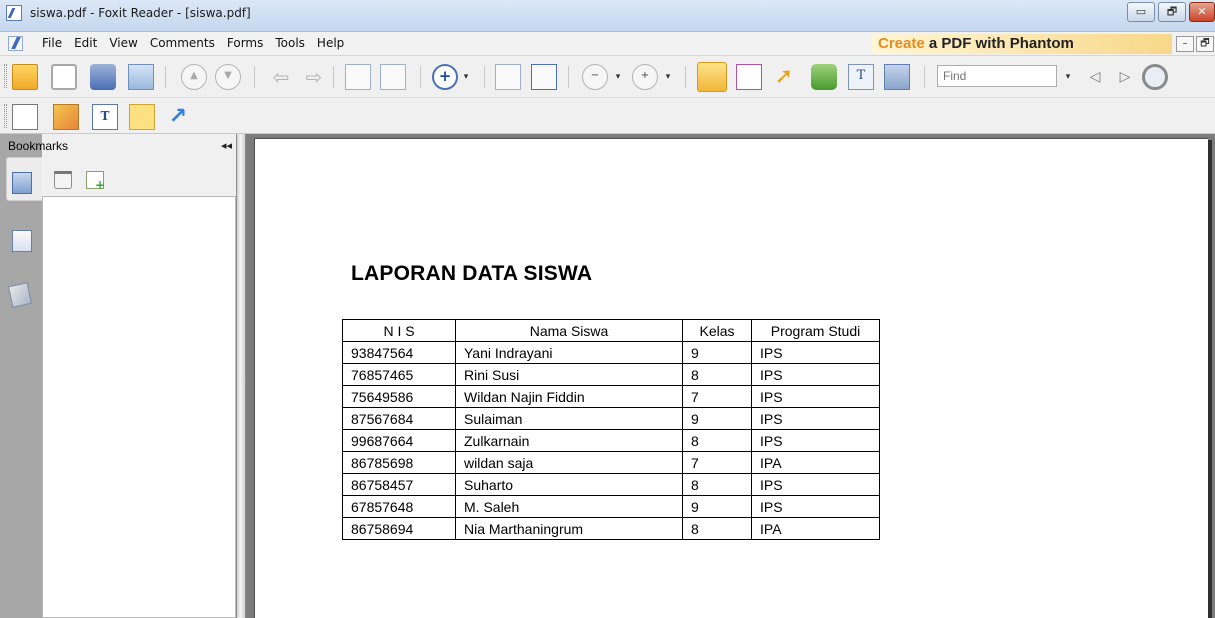  What do you see at coordinates (194, 77) in the screenshot?
I see `previous-page-icon: ▲` at bounding box center [194, 77].